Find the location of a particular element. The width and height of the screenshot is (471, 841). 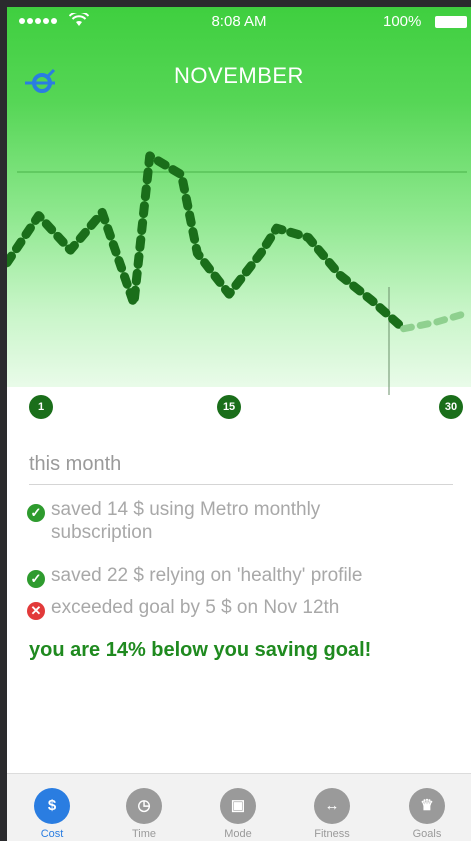

summary-item-text: exceeded goal by 5 $ on Nov 12th is located at coordinates (195, 607).